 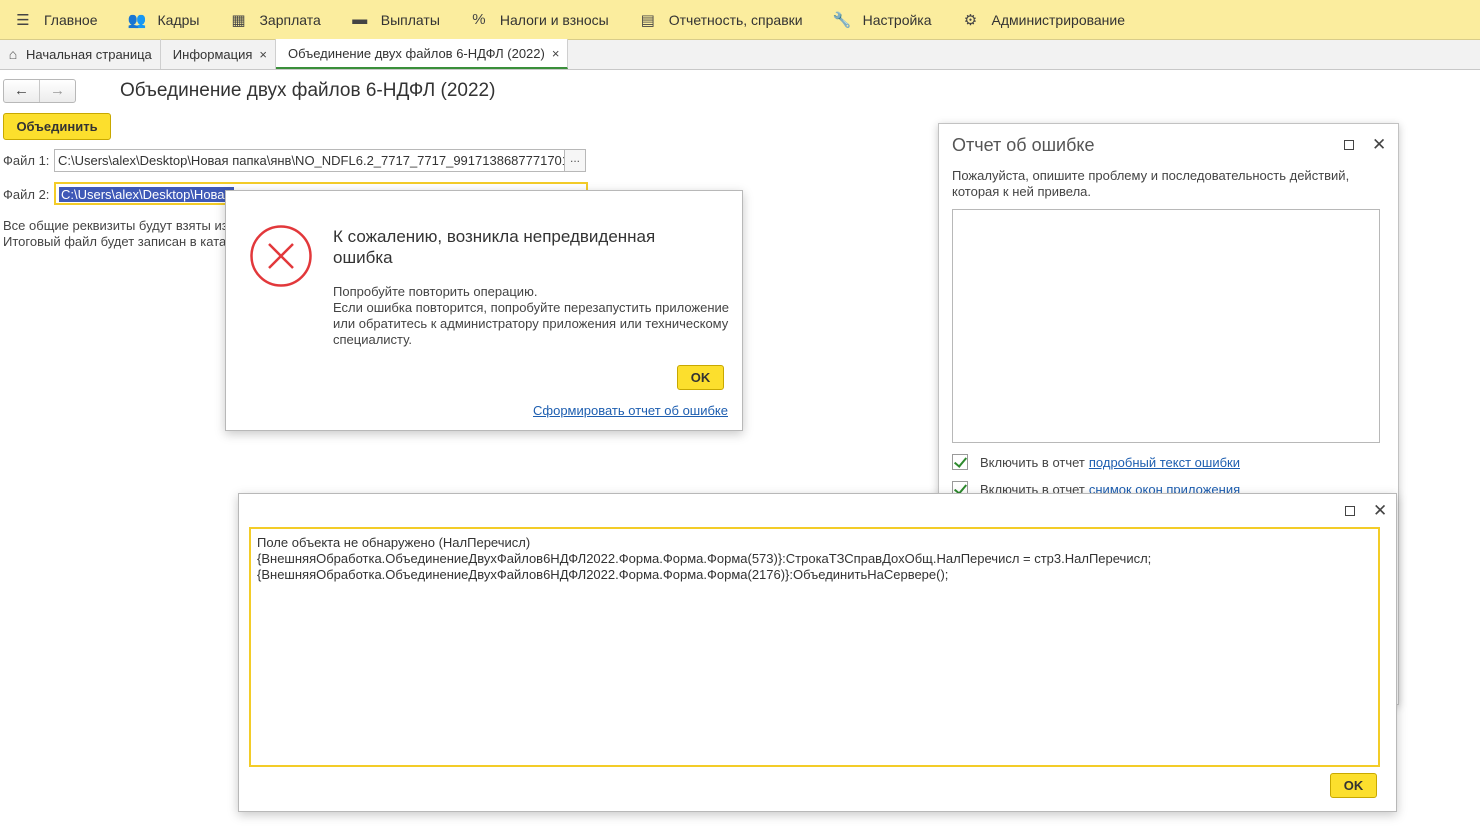 What do you see at coordinates (137, 20) in the screenshot?
I see `people-icon: 👥` at bounding box center [137, 20].